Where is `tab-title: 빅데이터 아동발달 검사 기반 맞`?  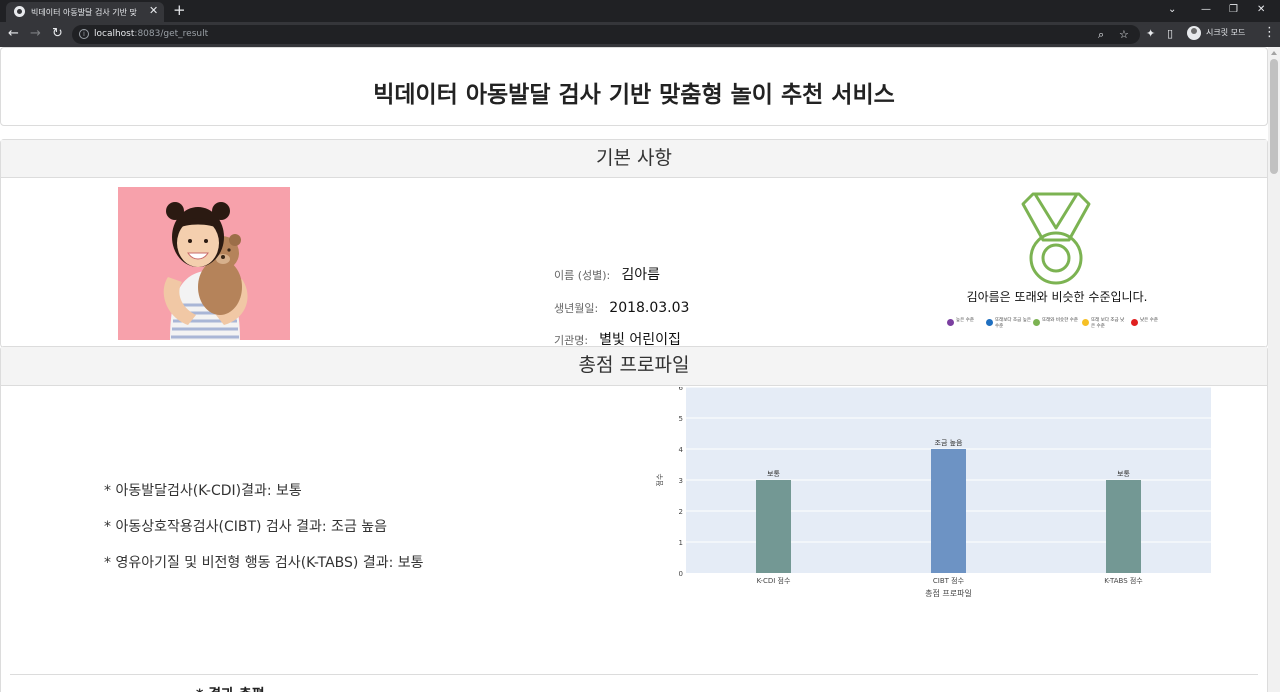
tab-title: 빅데이터 아동발달 검사 기반 맞 is located at coordinates (84, 12).